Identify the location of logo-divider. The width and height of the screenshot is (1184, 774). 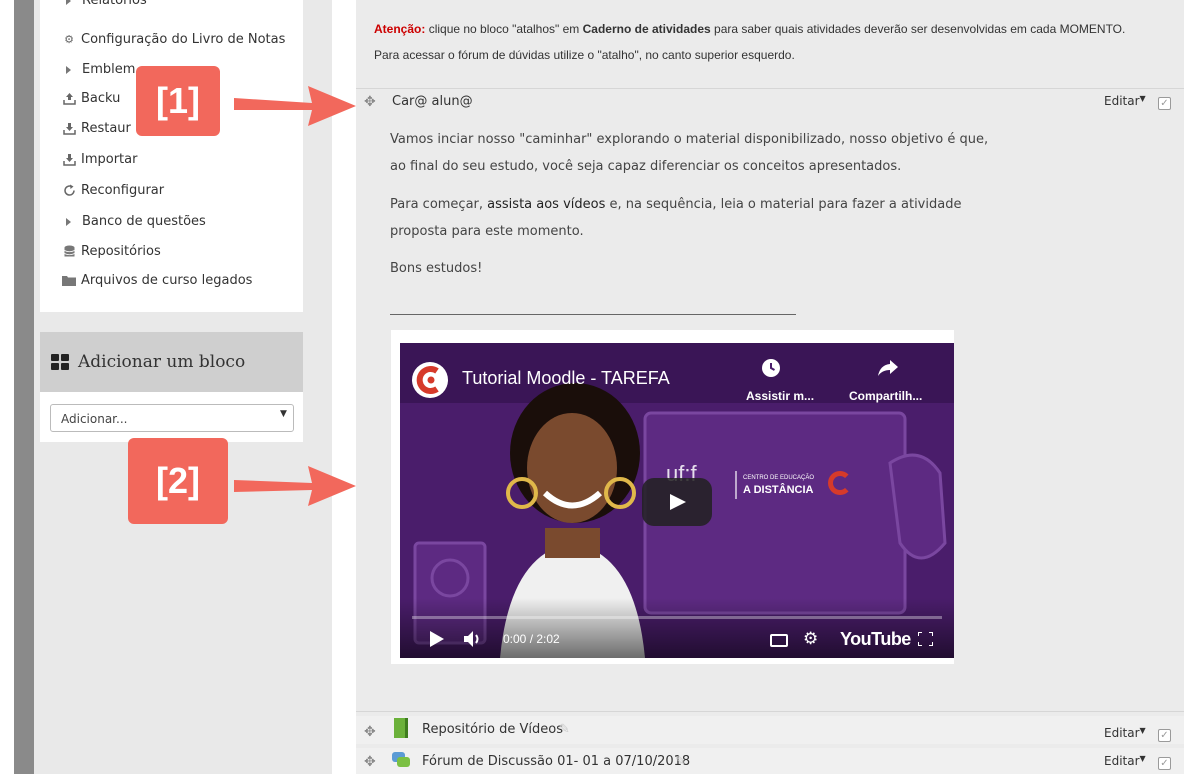
(736, 485).